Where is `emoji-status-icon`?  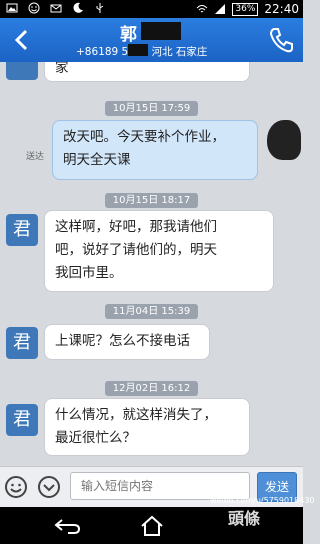
emoji-status-icon is located at coordinates (34, 8).